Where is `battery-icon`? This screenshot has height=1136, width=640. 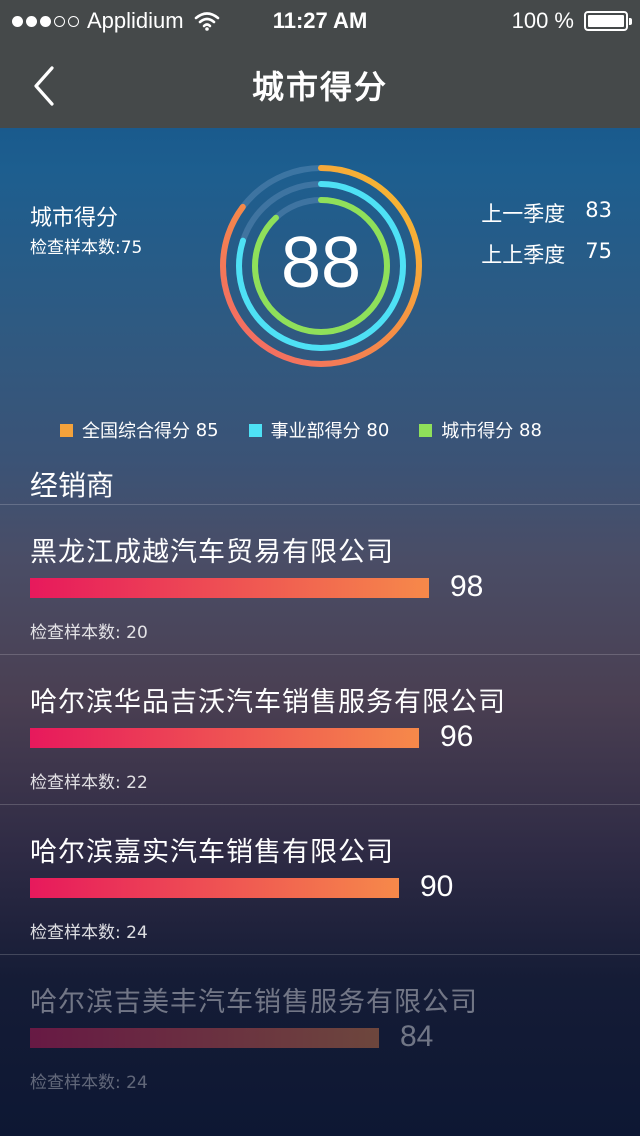
battery-icon is located at coordinates (608, 21).